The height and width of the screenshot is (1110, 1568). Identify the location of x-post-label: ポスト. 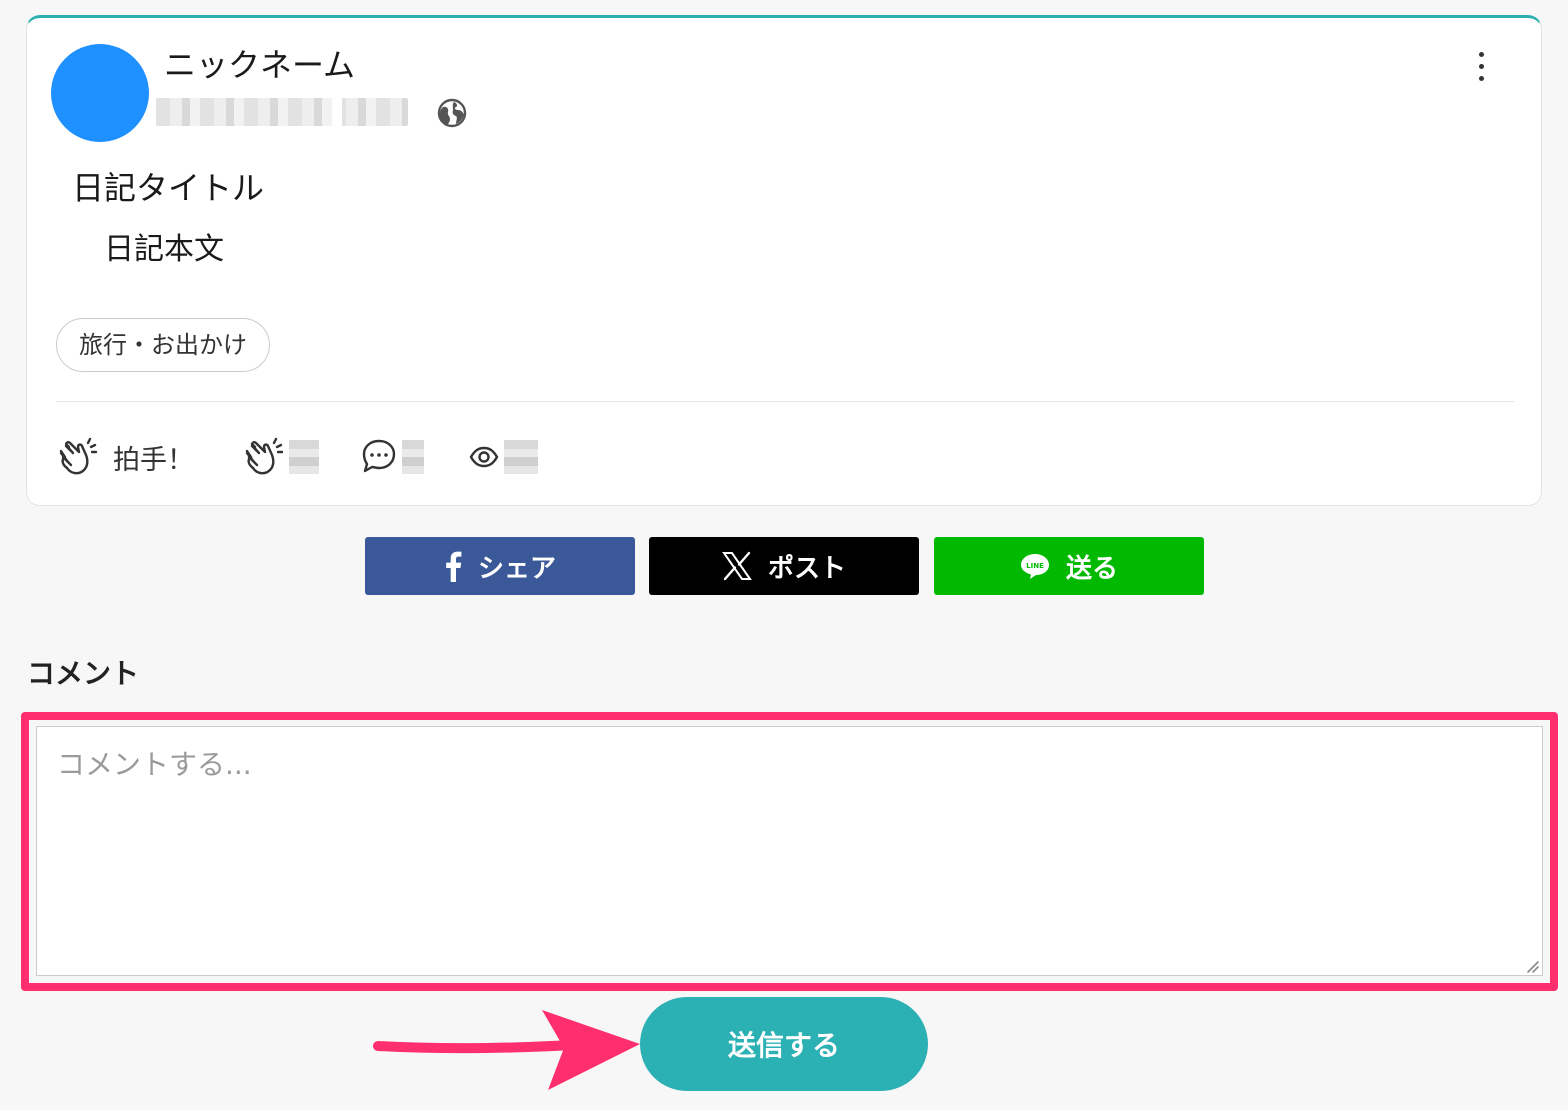
(806, 568).